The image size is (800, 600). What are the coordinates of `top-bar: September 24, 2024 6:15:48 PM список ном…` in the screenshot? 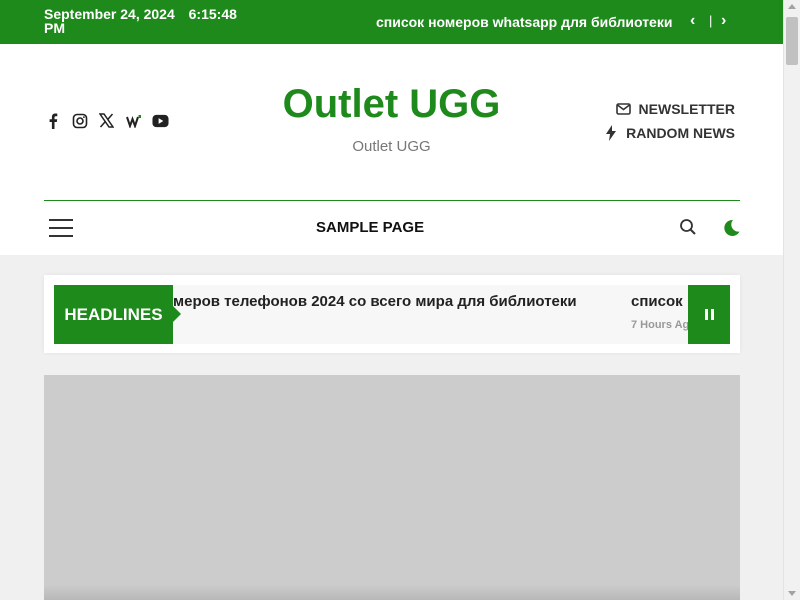 It's located at (391, 22).